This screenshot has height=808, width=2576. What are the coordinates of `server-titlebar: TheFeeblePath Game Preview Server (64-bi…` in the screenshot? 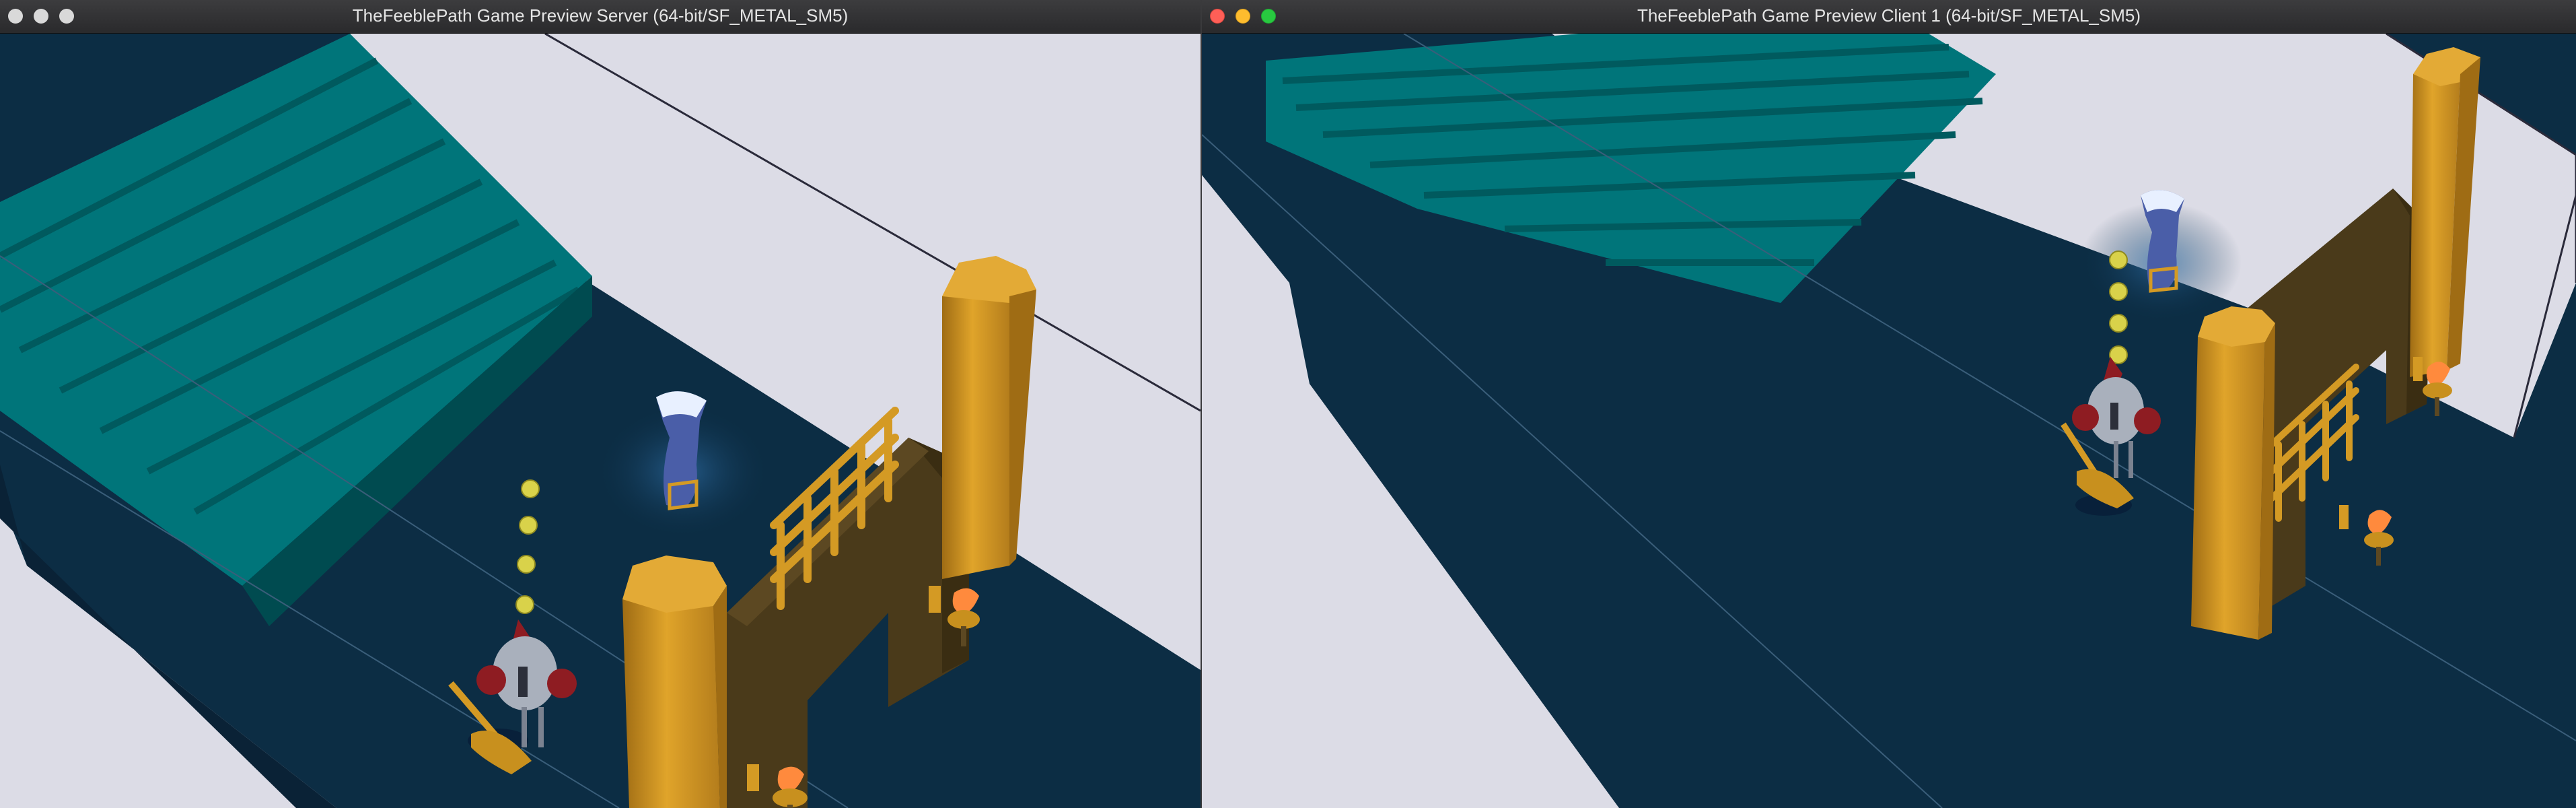 It's located at (600, 17).